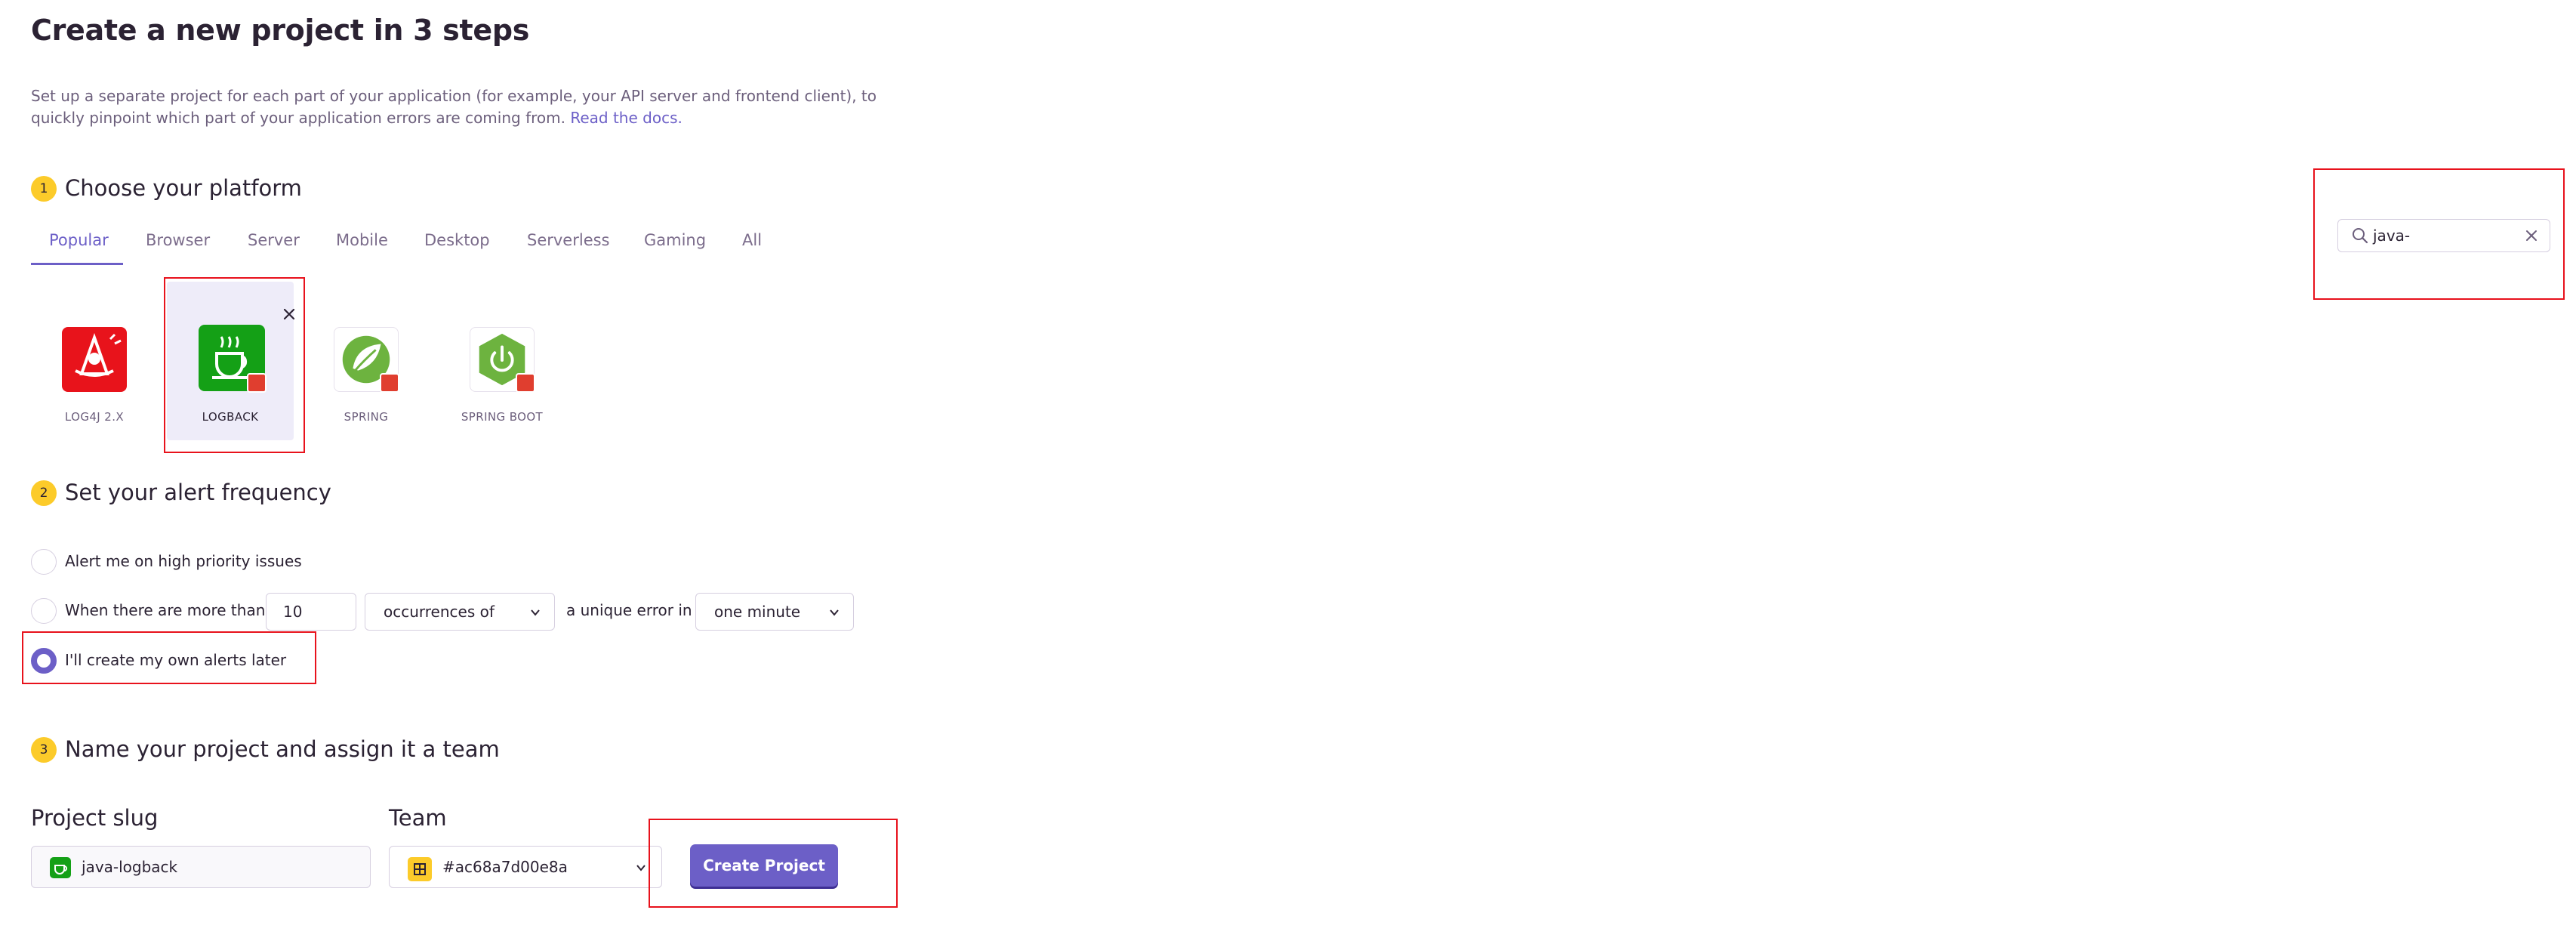  What do you see at coordinates (420, 869) in the screenshot?
I see `team-avatar` at bounding box center [420, 869].